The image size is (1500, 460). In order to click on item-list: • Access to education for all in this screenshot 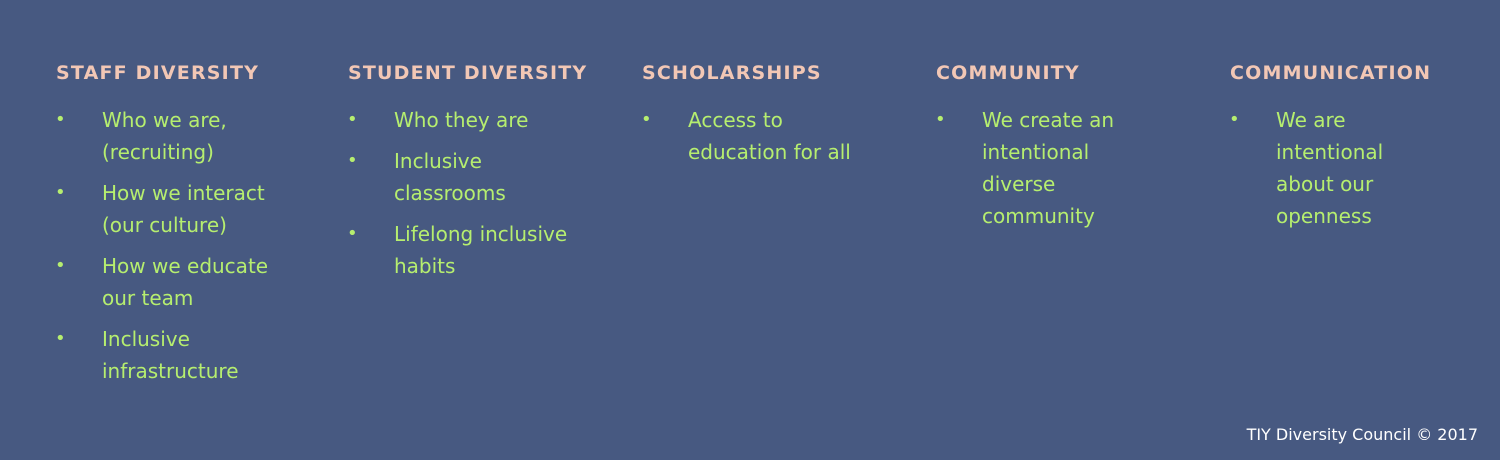, I will do `click(771, 136)`.